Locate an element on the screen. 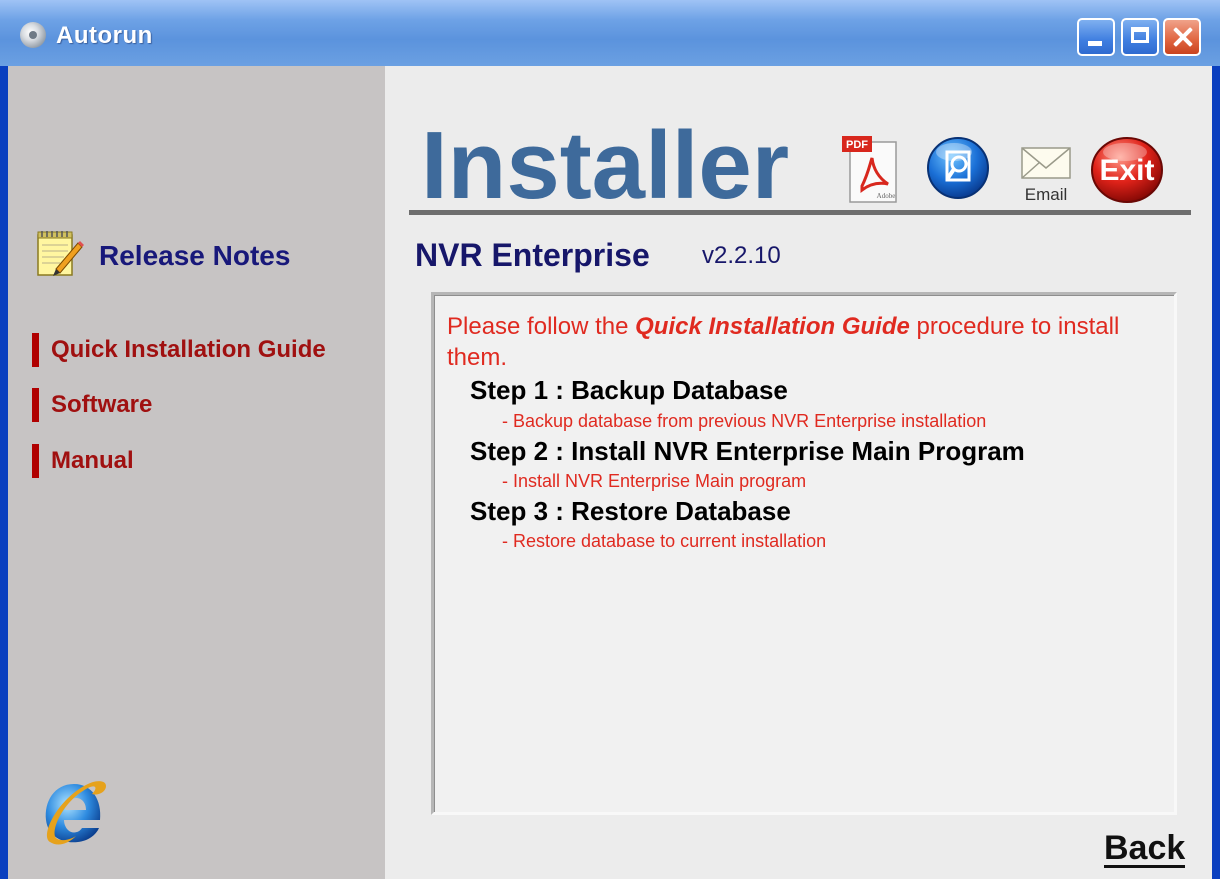 This screenshot has width=1220, height=879. email-caption: Email is located at coordinates (1046, 194).